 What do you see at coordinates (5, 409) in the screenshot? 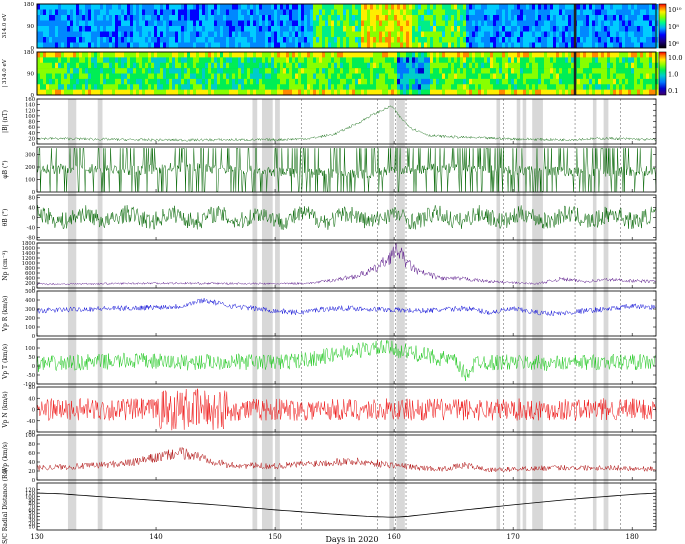
I see `y-axis-label: Vp N (km/s)` at bounding box center [5, 409].